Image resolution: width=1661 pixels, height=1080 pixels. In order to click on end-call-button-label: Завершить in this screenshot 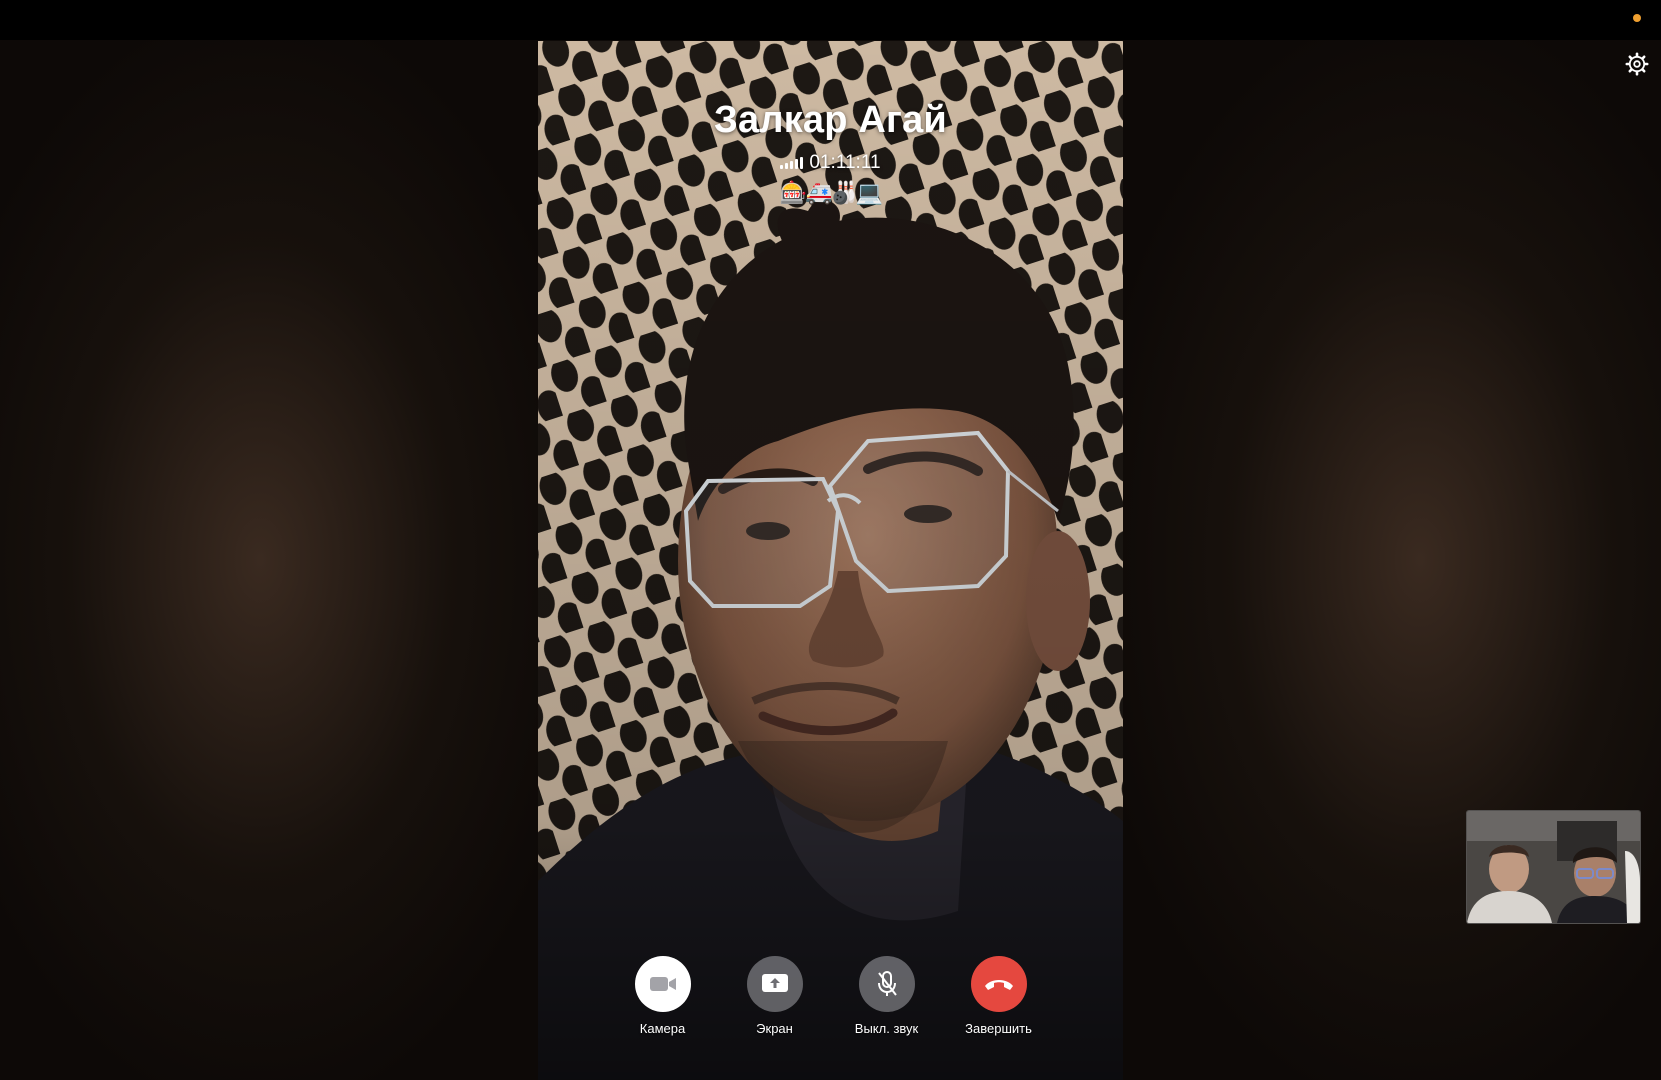, I will do `click(998, 1028)`.